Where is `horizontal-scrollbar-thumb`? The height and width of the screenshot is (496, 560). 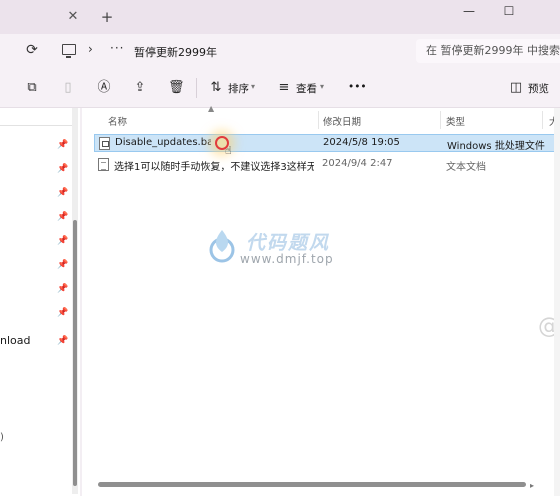 horizontal-scrollbar-thumb is located at coordinates (312, 484).